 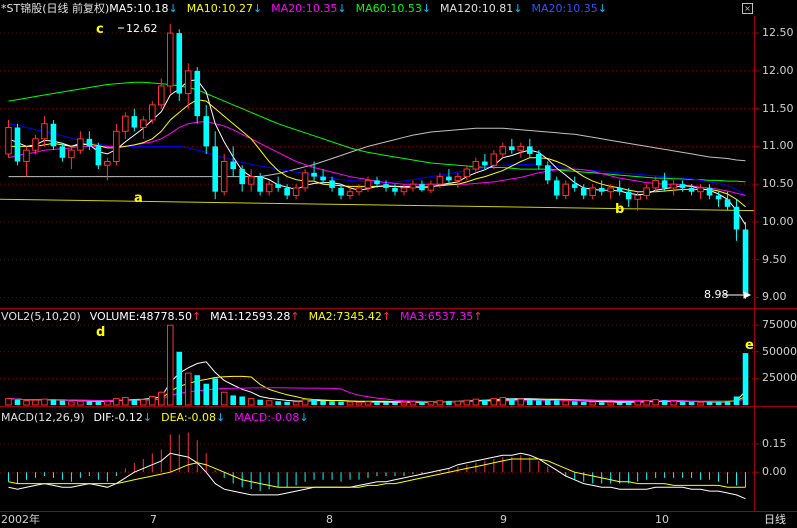 I want to click on period-label: 日线, so click(x=775, y=519).